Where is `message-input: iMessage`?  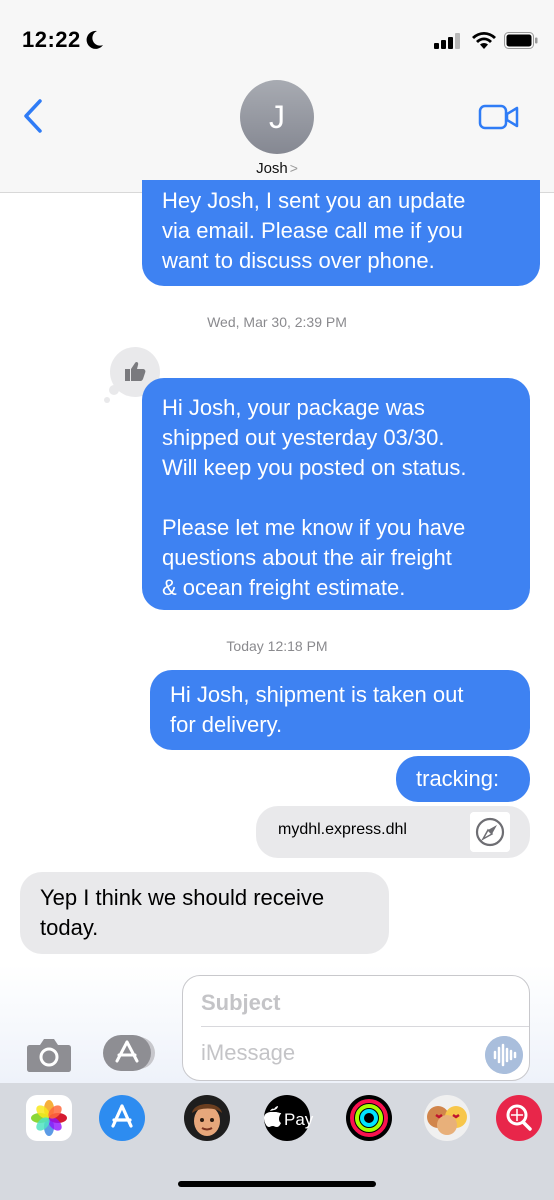
message-input: iMessage is located at coordinates (248, 1053).